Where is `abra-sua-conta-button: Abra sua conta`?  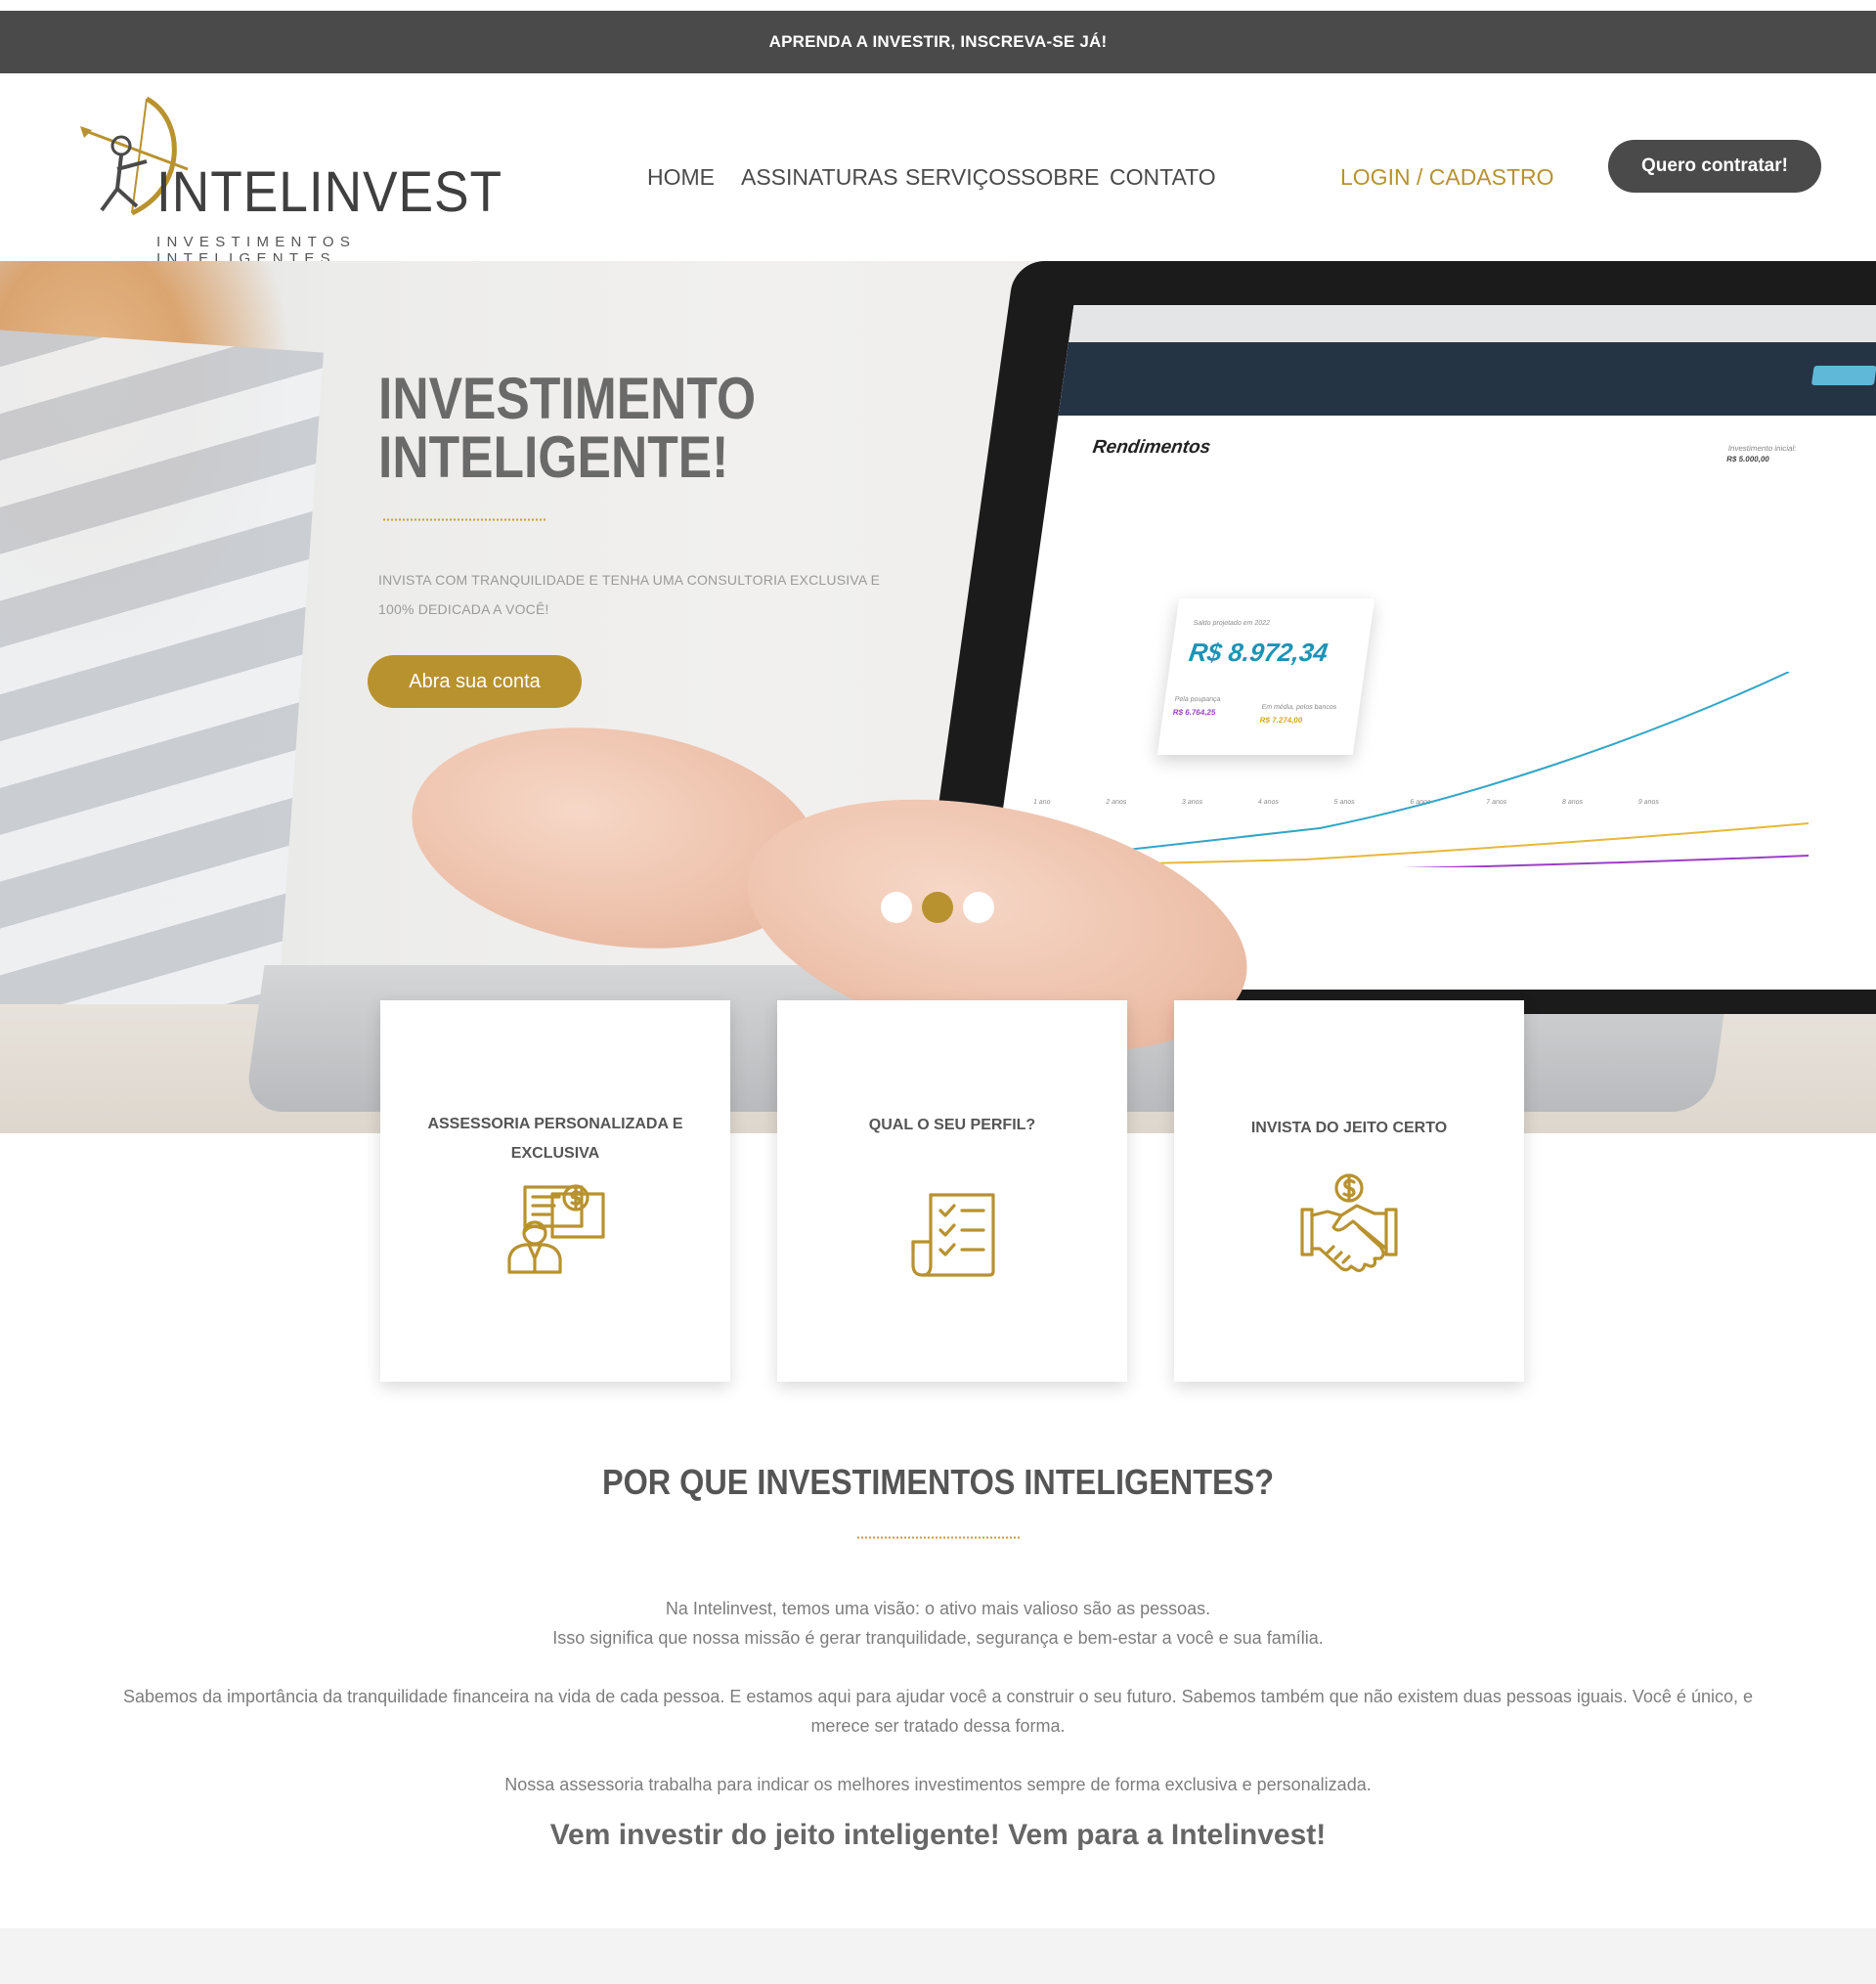 abra-sua-conta-button: Abra sua conta is located at coordinates (475, 681).